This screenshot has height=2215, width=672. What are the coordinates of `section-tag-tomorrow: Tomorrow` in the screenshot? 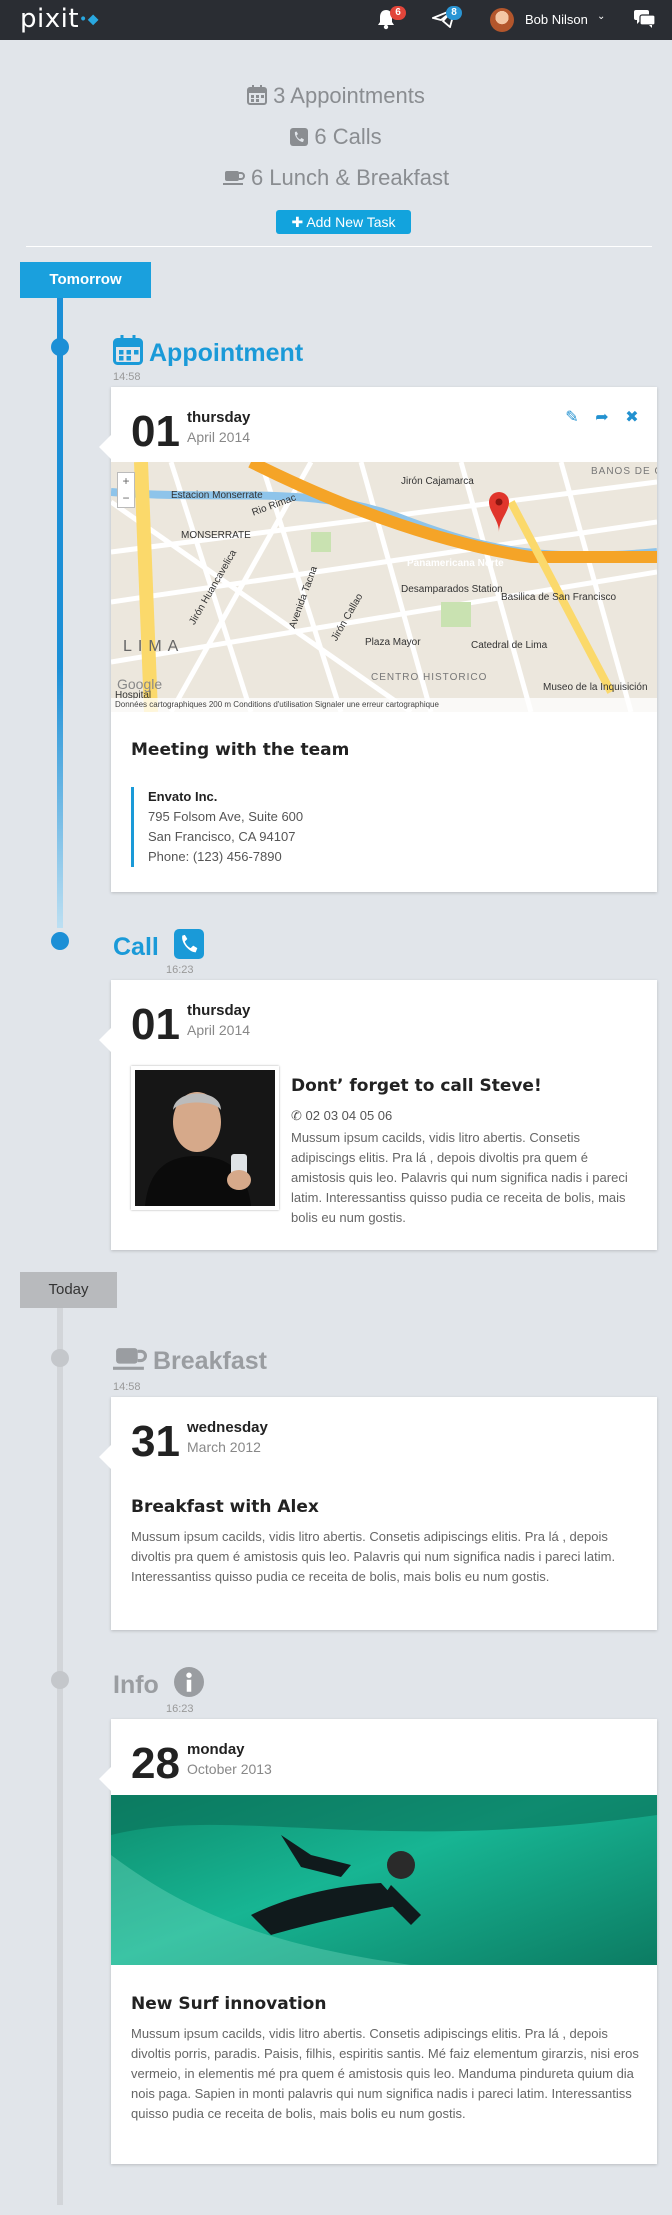 It's located at (85, 280).